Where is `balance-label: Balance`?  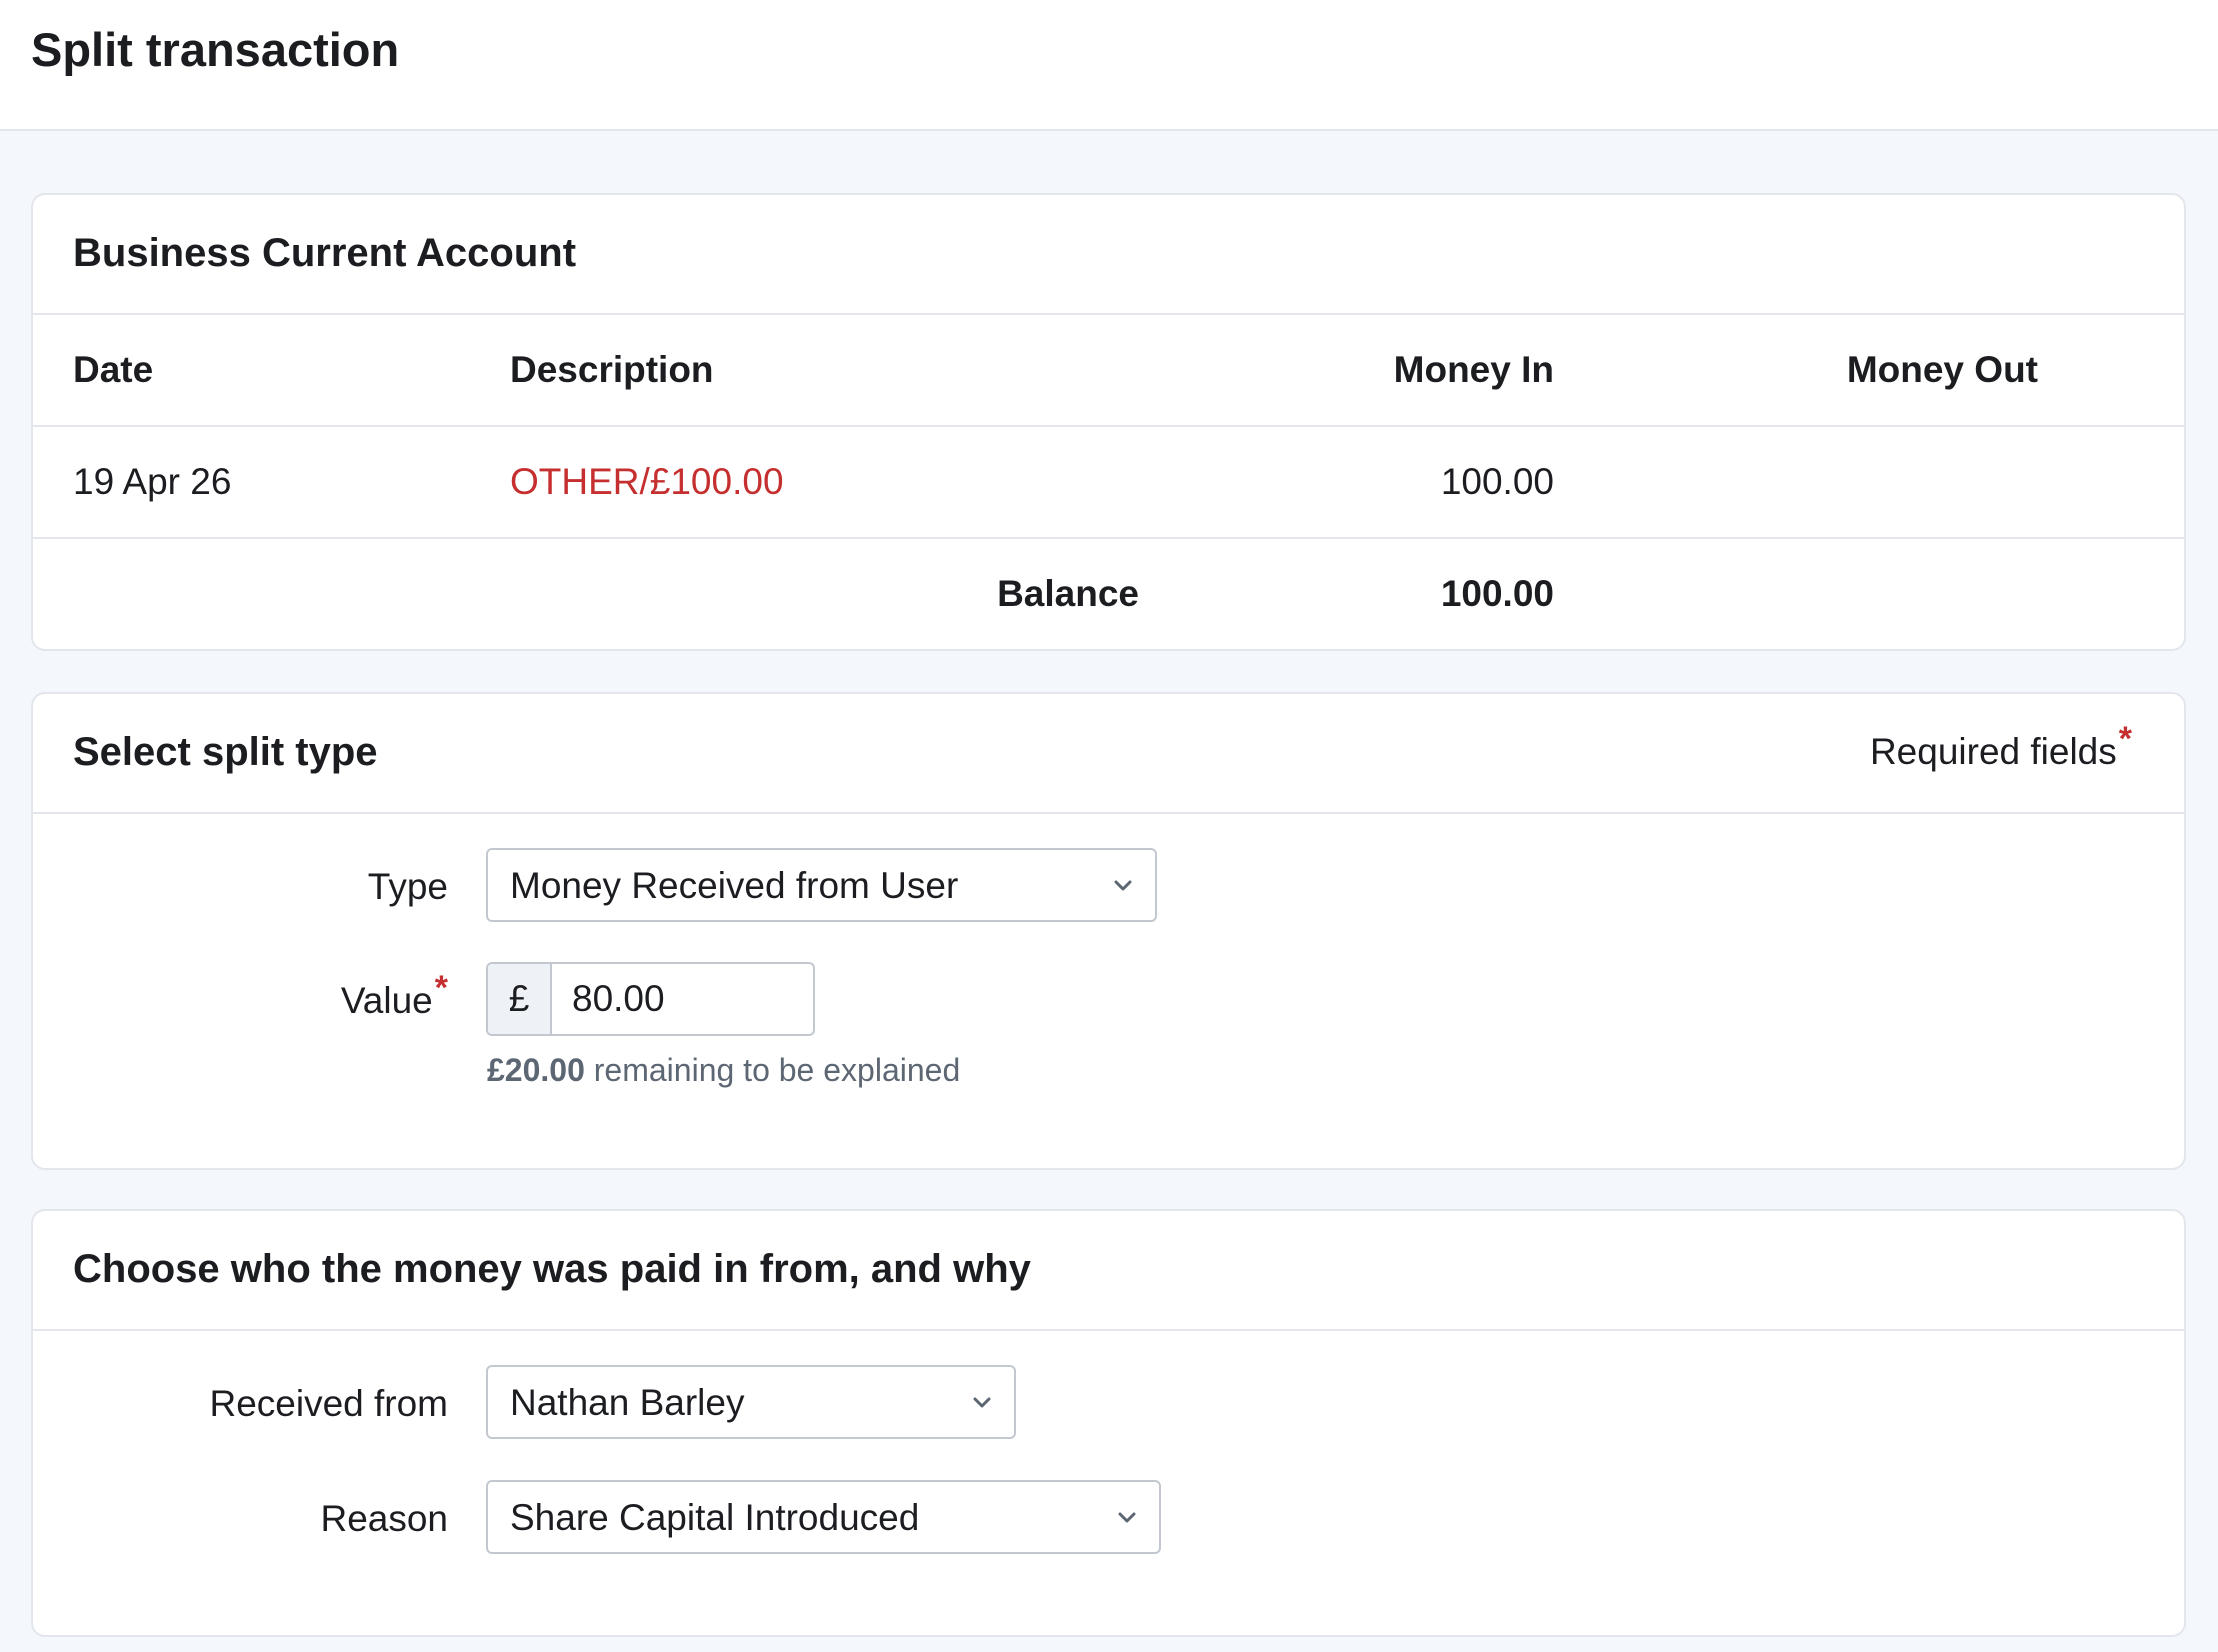
balance-label: Balance is located at coordinates (1068, 593).